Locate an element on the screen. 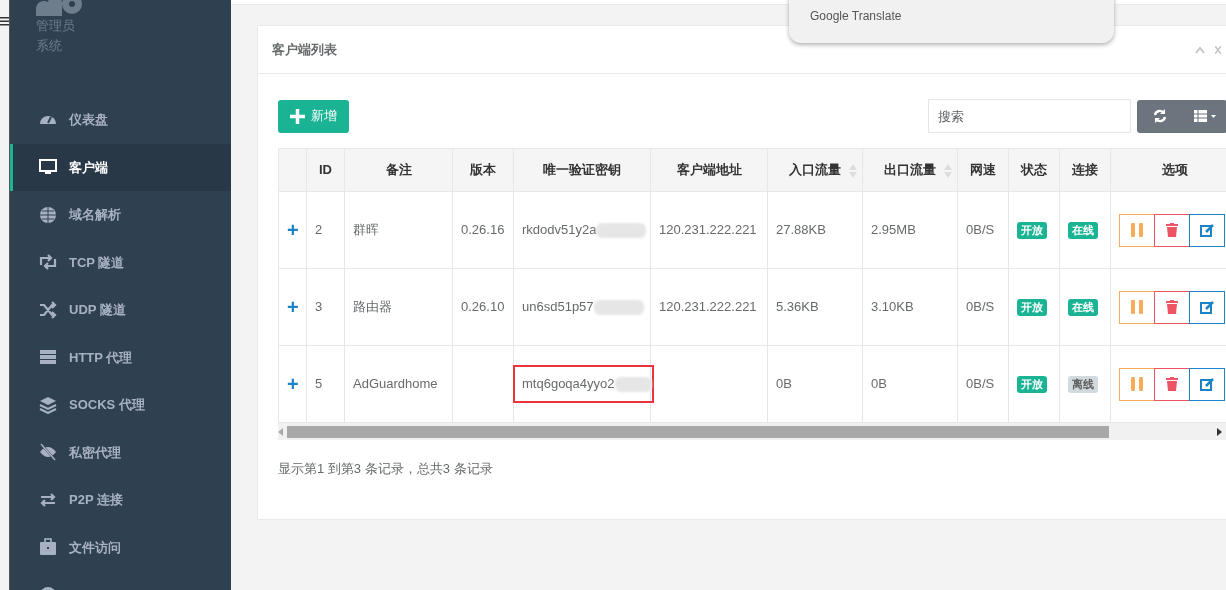 The width and height of the screenshot is (1226, 590). user-name: 管理员 is located at coordinates (55, 26).